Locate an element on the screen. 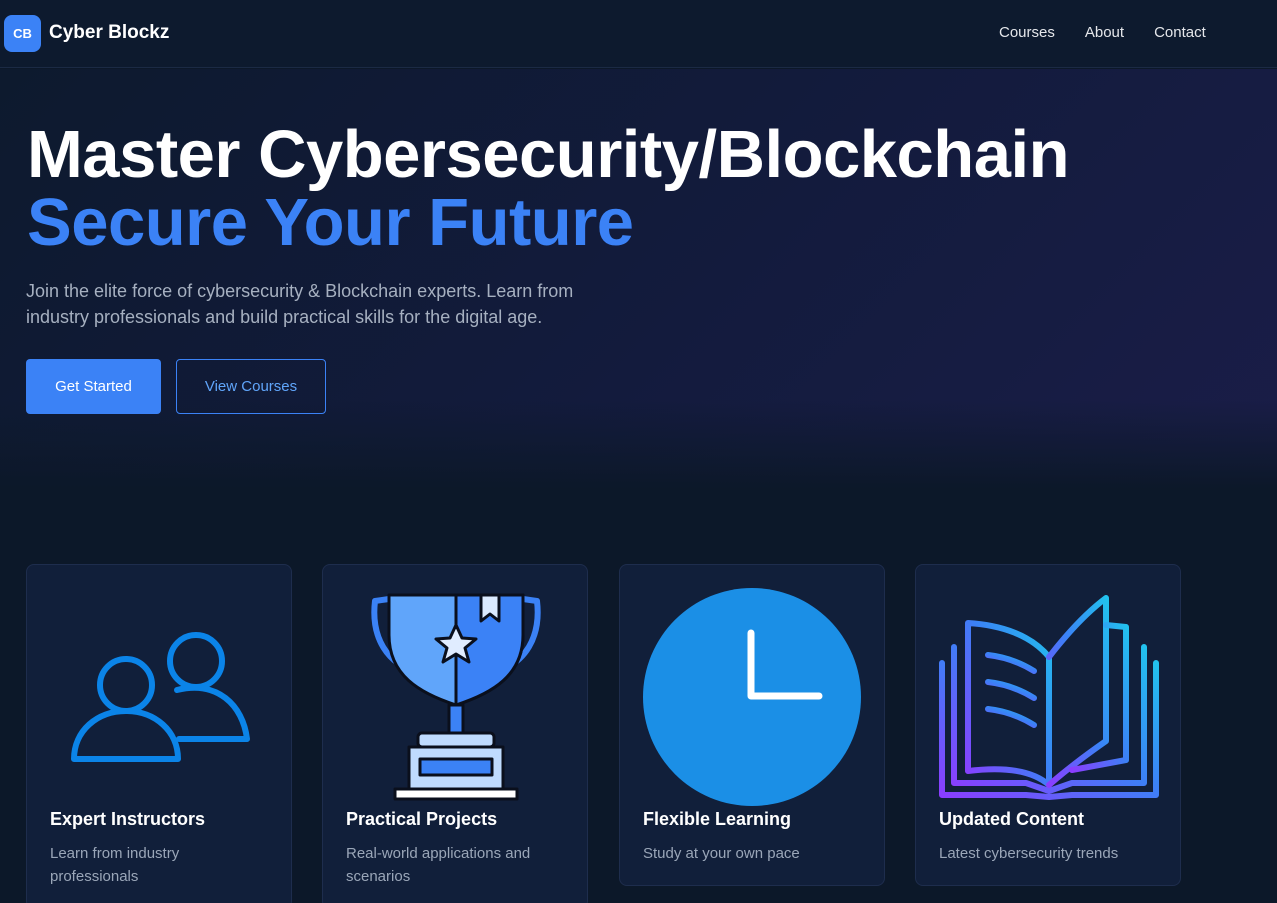  feature-description: Real-world applications and scenarios is located at coordinates (438, 865).